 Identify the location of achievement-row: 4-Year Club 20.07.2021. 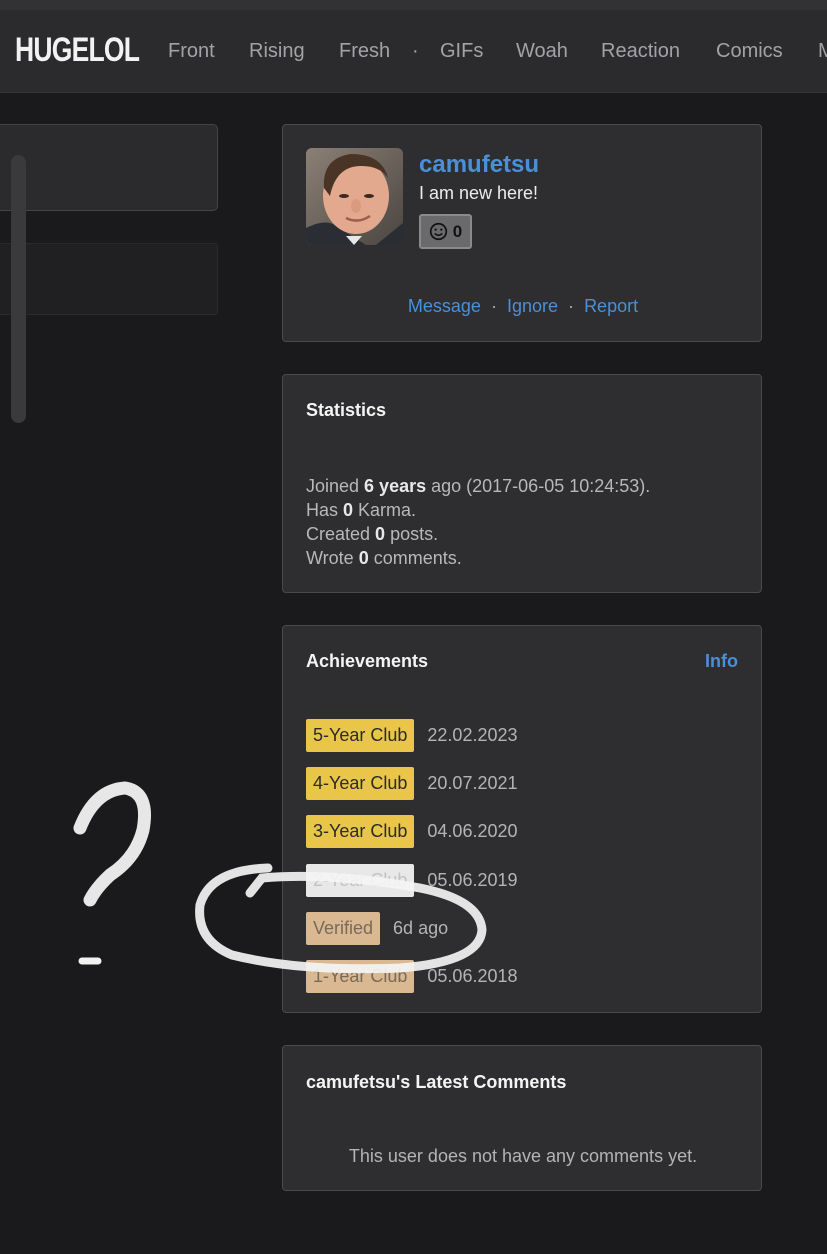
(412, 783).